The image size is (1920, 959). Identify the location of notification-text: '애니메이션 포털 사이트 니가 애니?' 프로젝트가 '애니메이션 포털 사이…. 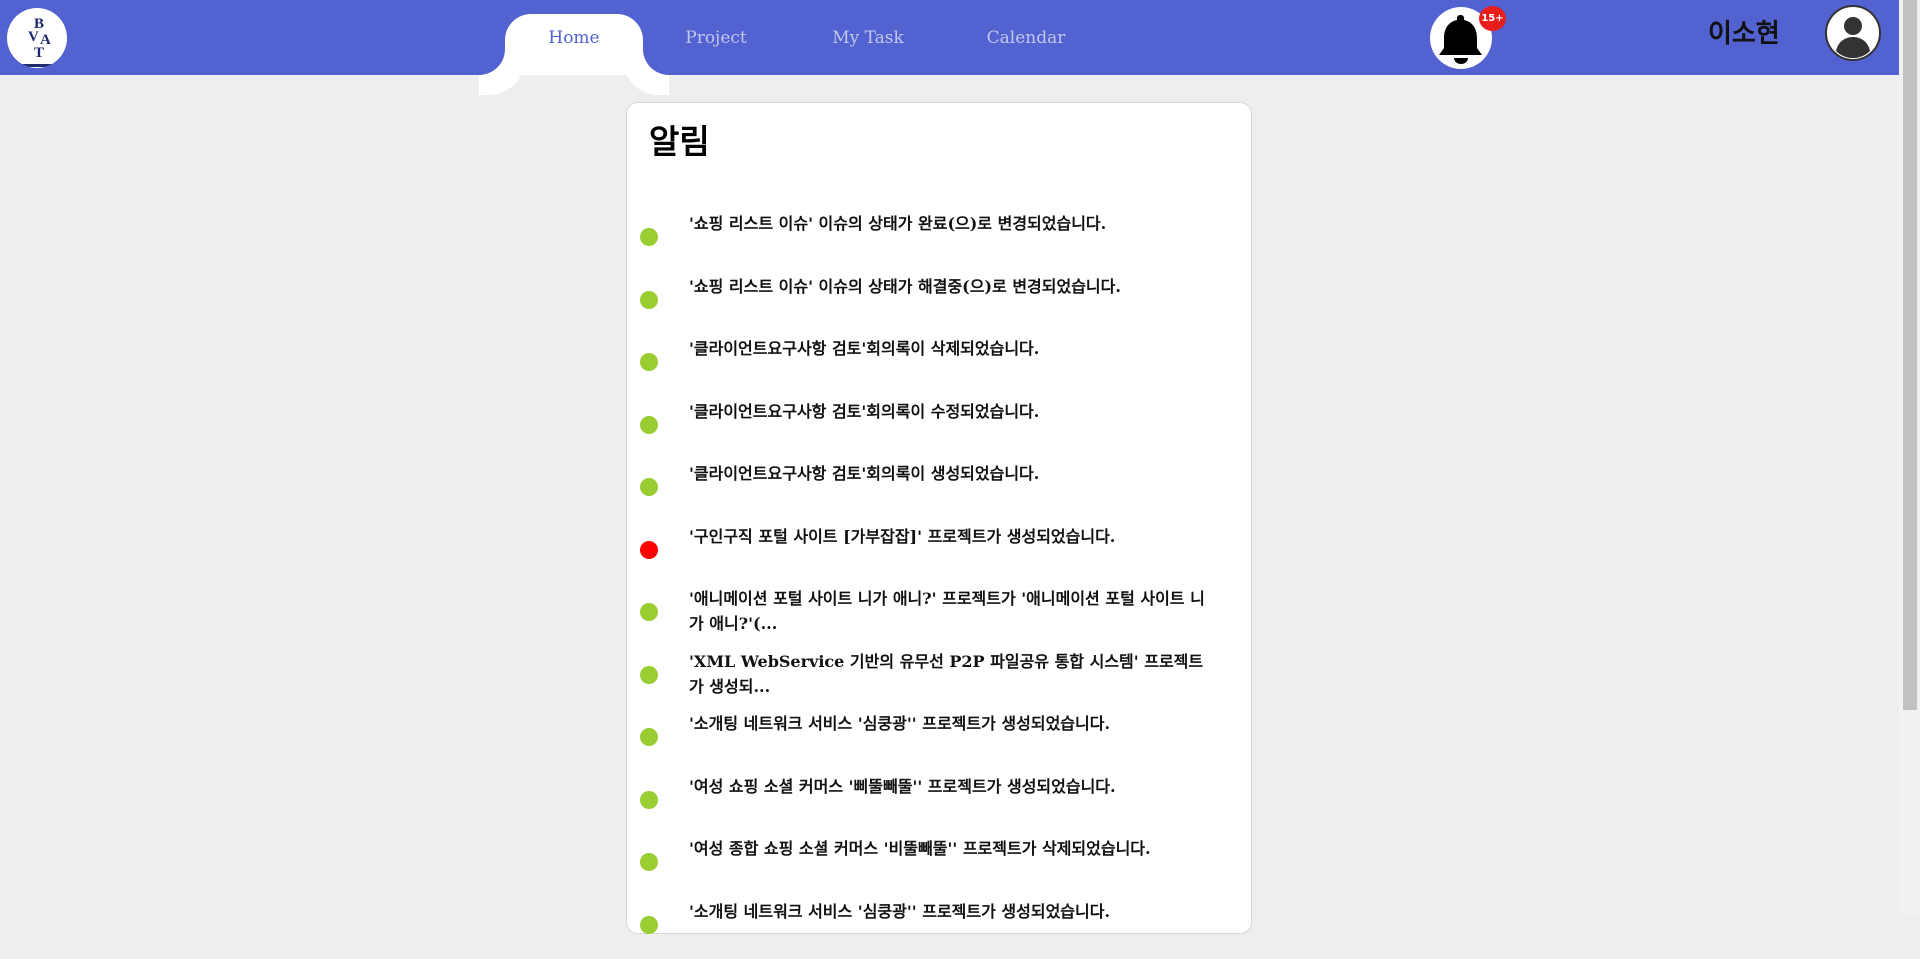
(947, 611).